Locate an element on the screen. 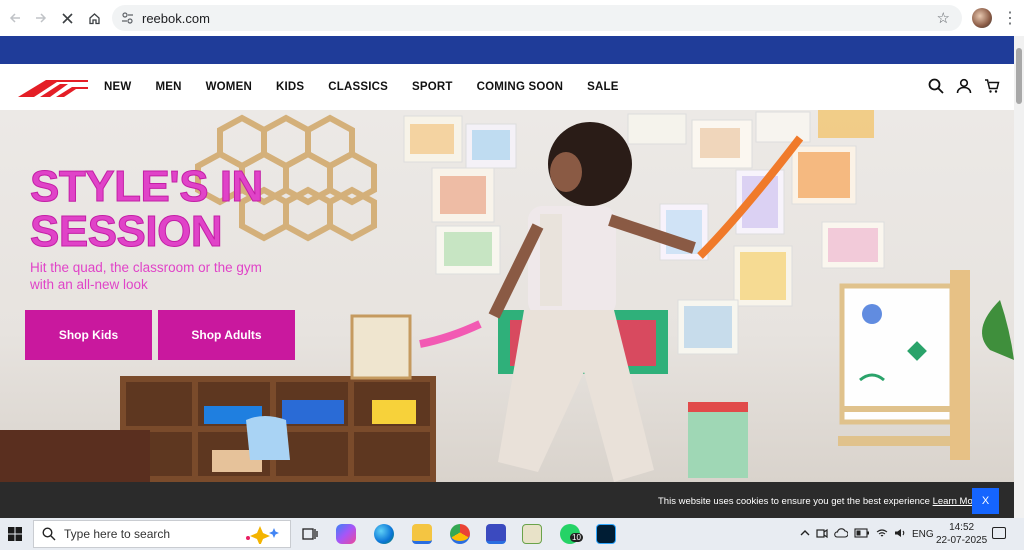 The width and height of the screenshot is (1024, 550). file-explorer-icon is located at coordinates (422, 534).